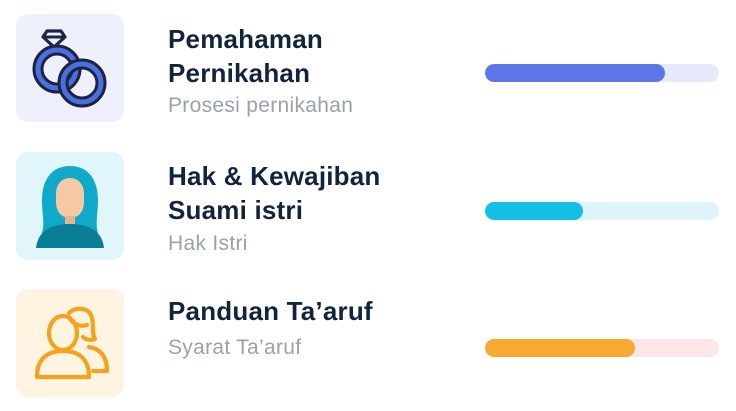 This screenshot has height=411, width=736. What do you see at coordinates (208, 243) in the screenshot?
I see `course-subtitle: Hak Istri` at bounding box center [208, 243].